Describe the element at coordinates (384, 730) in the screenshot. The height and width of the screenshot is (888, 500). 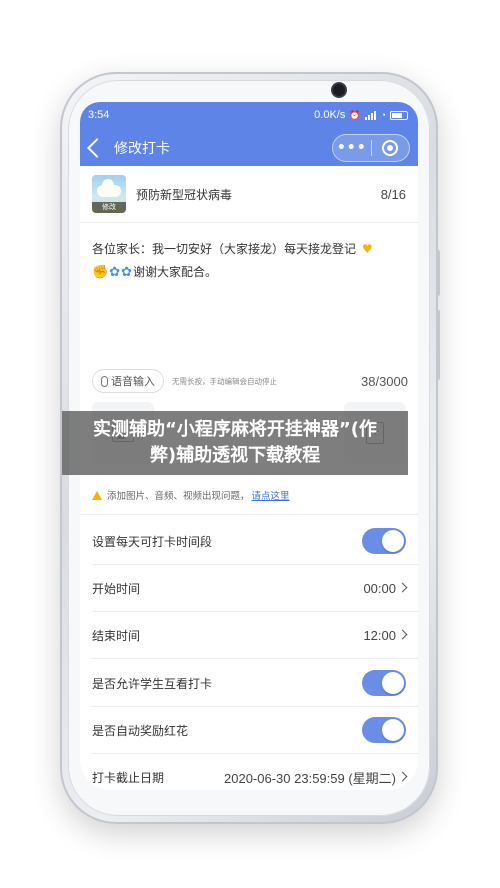
I see `auto-reward-toggle` at that location.